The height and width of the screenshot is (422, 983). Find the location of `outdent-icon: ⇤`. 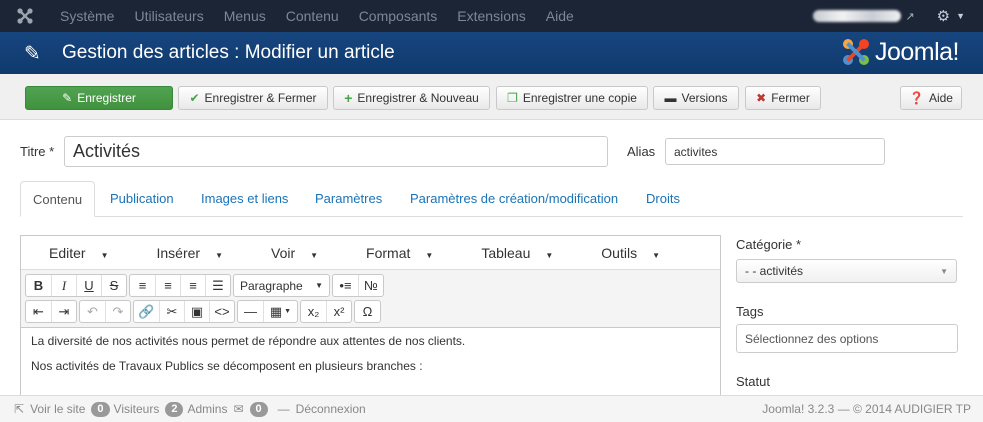

outdent-icon: ⇤ is located at coordinates (38, 311).